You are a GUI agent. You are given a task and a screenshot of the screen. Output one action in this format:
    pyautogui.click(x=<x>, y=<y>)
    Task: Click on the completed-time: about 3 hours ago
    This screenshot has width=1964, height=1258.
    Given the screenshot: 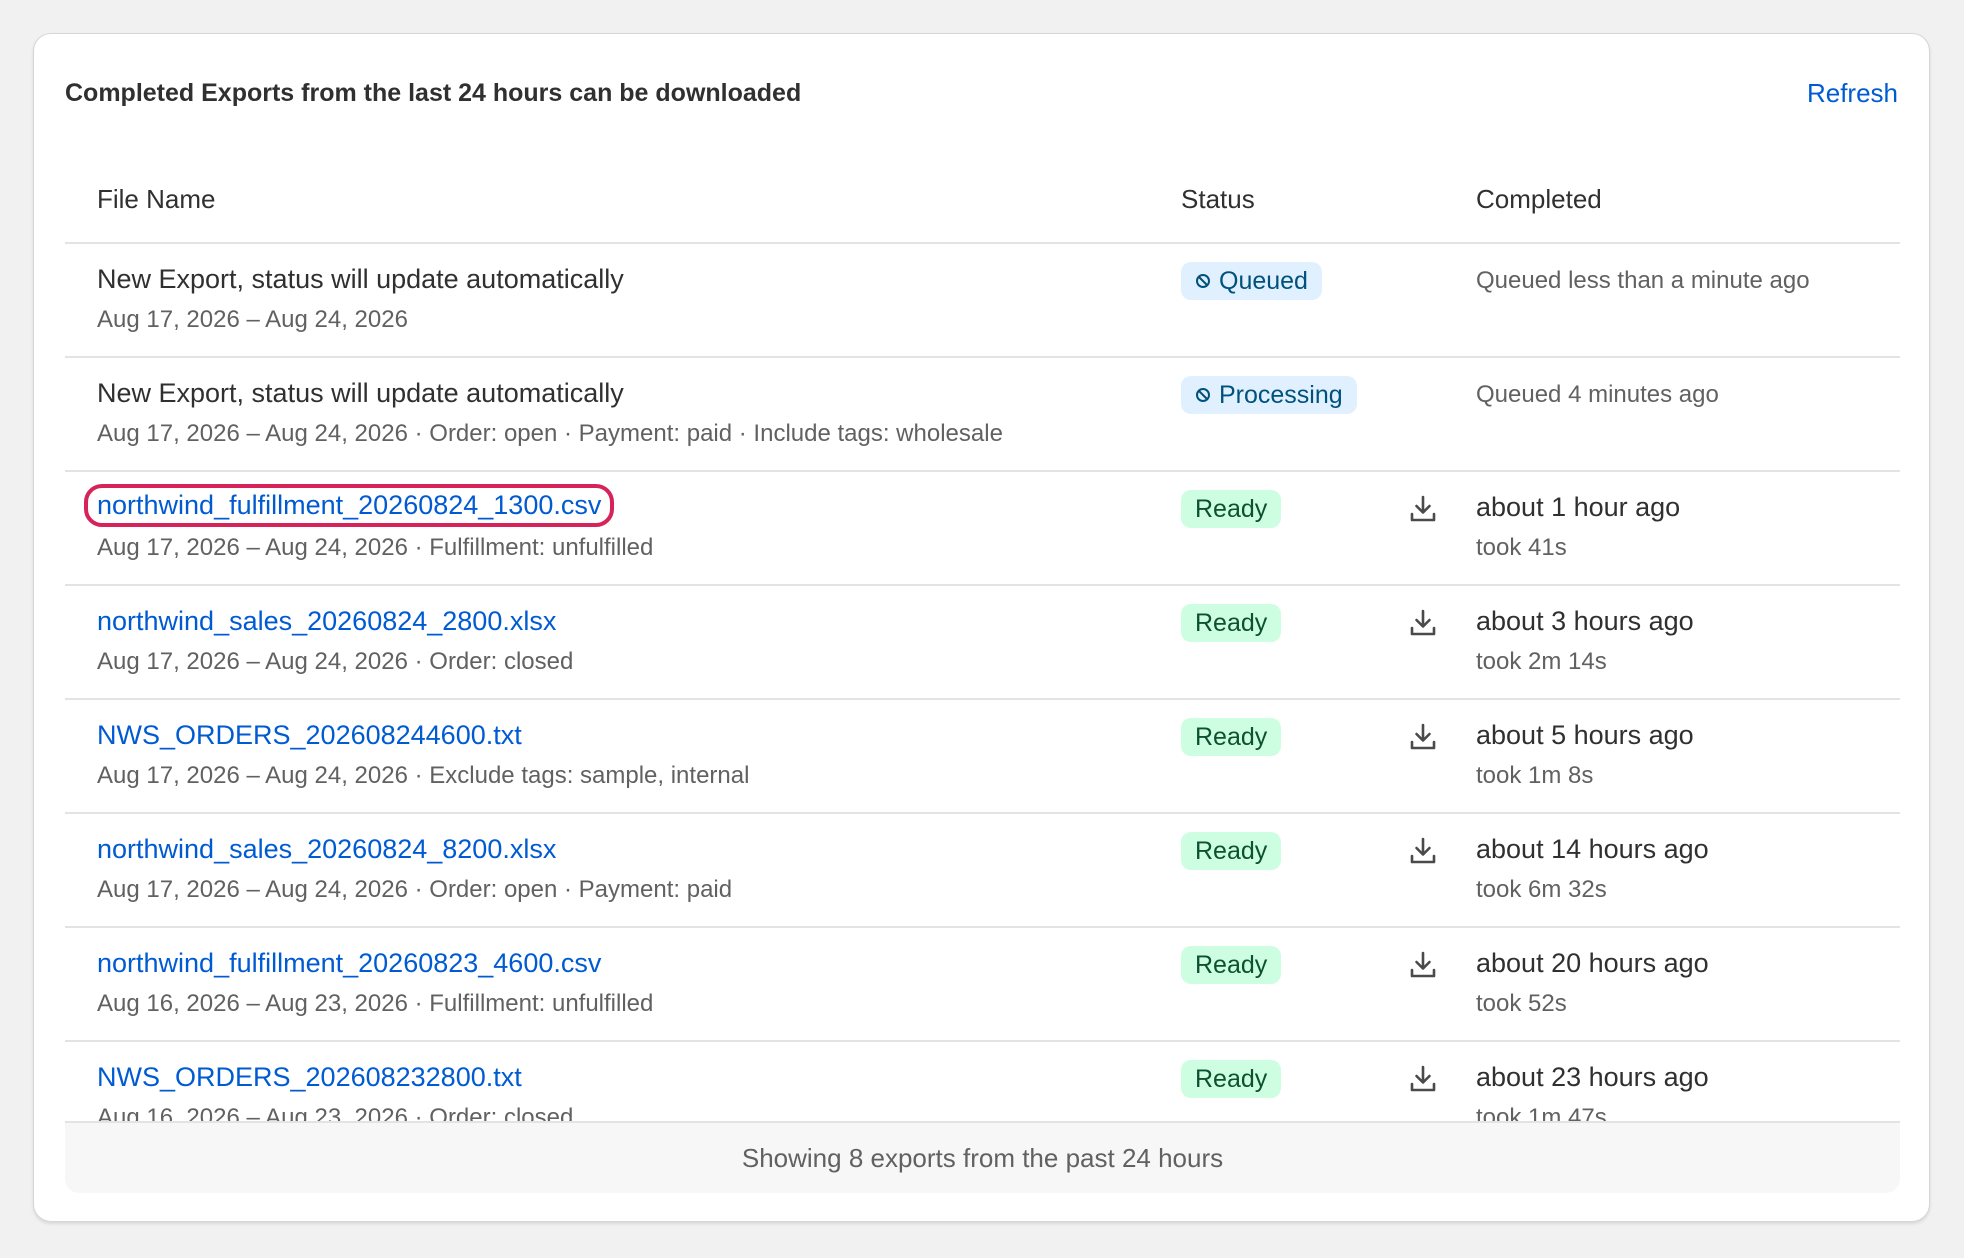 What is the action you would take?
    pyautogui.click(x=1585, y=621)
    